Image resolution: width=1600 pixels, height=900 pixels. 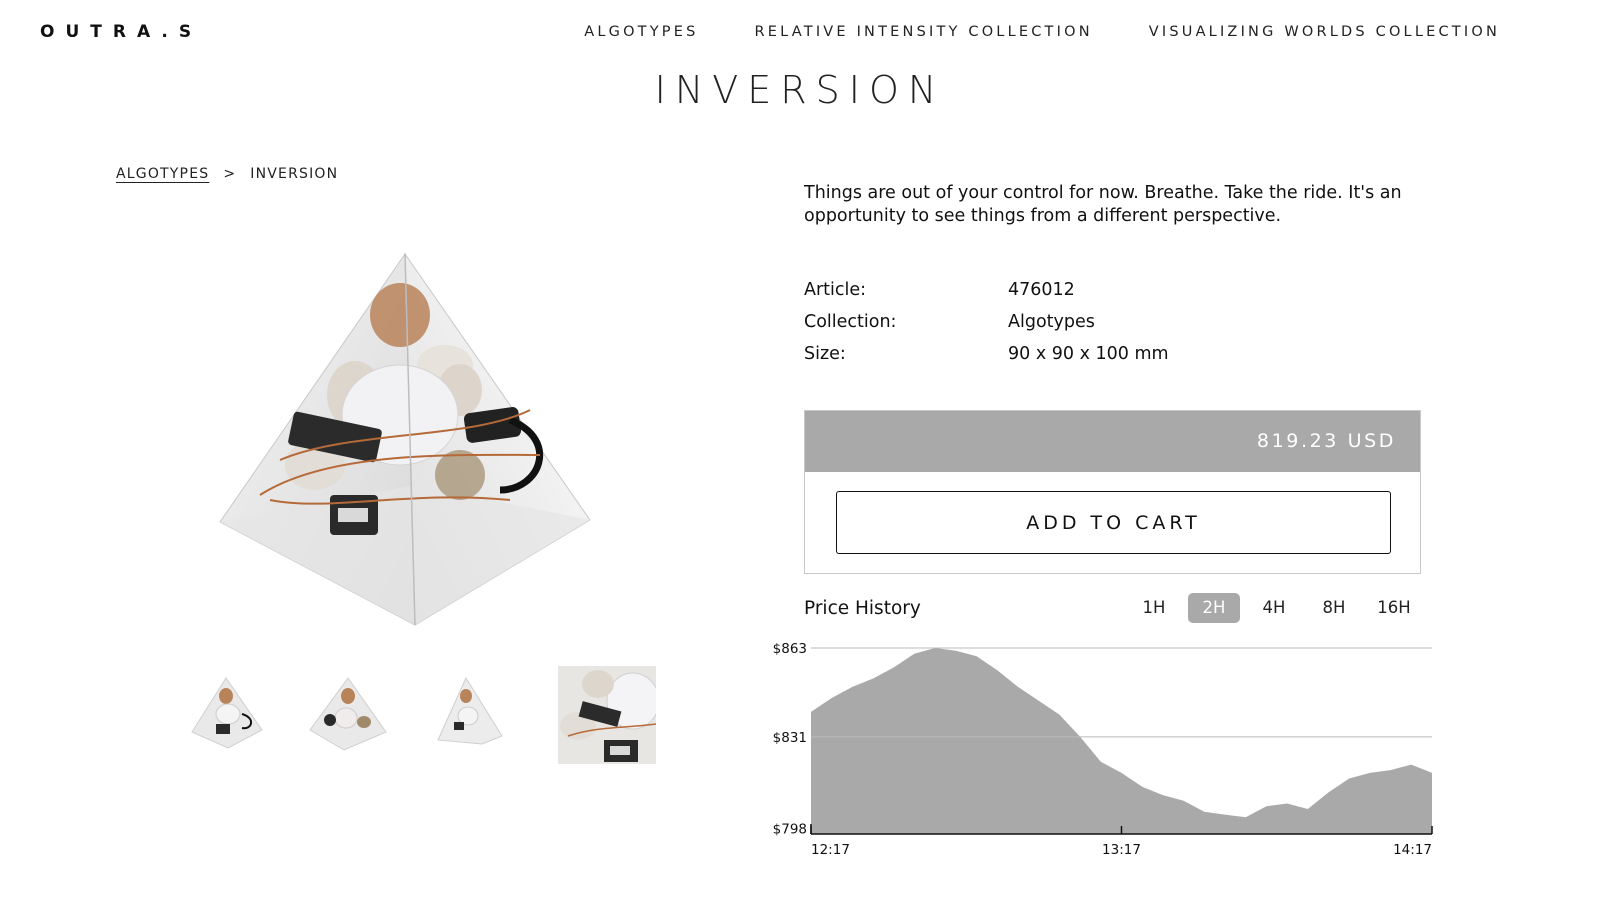 I want to click on purchase-box: 819.23 USD ADD TO CART, so click(x=1112, y=492).